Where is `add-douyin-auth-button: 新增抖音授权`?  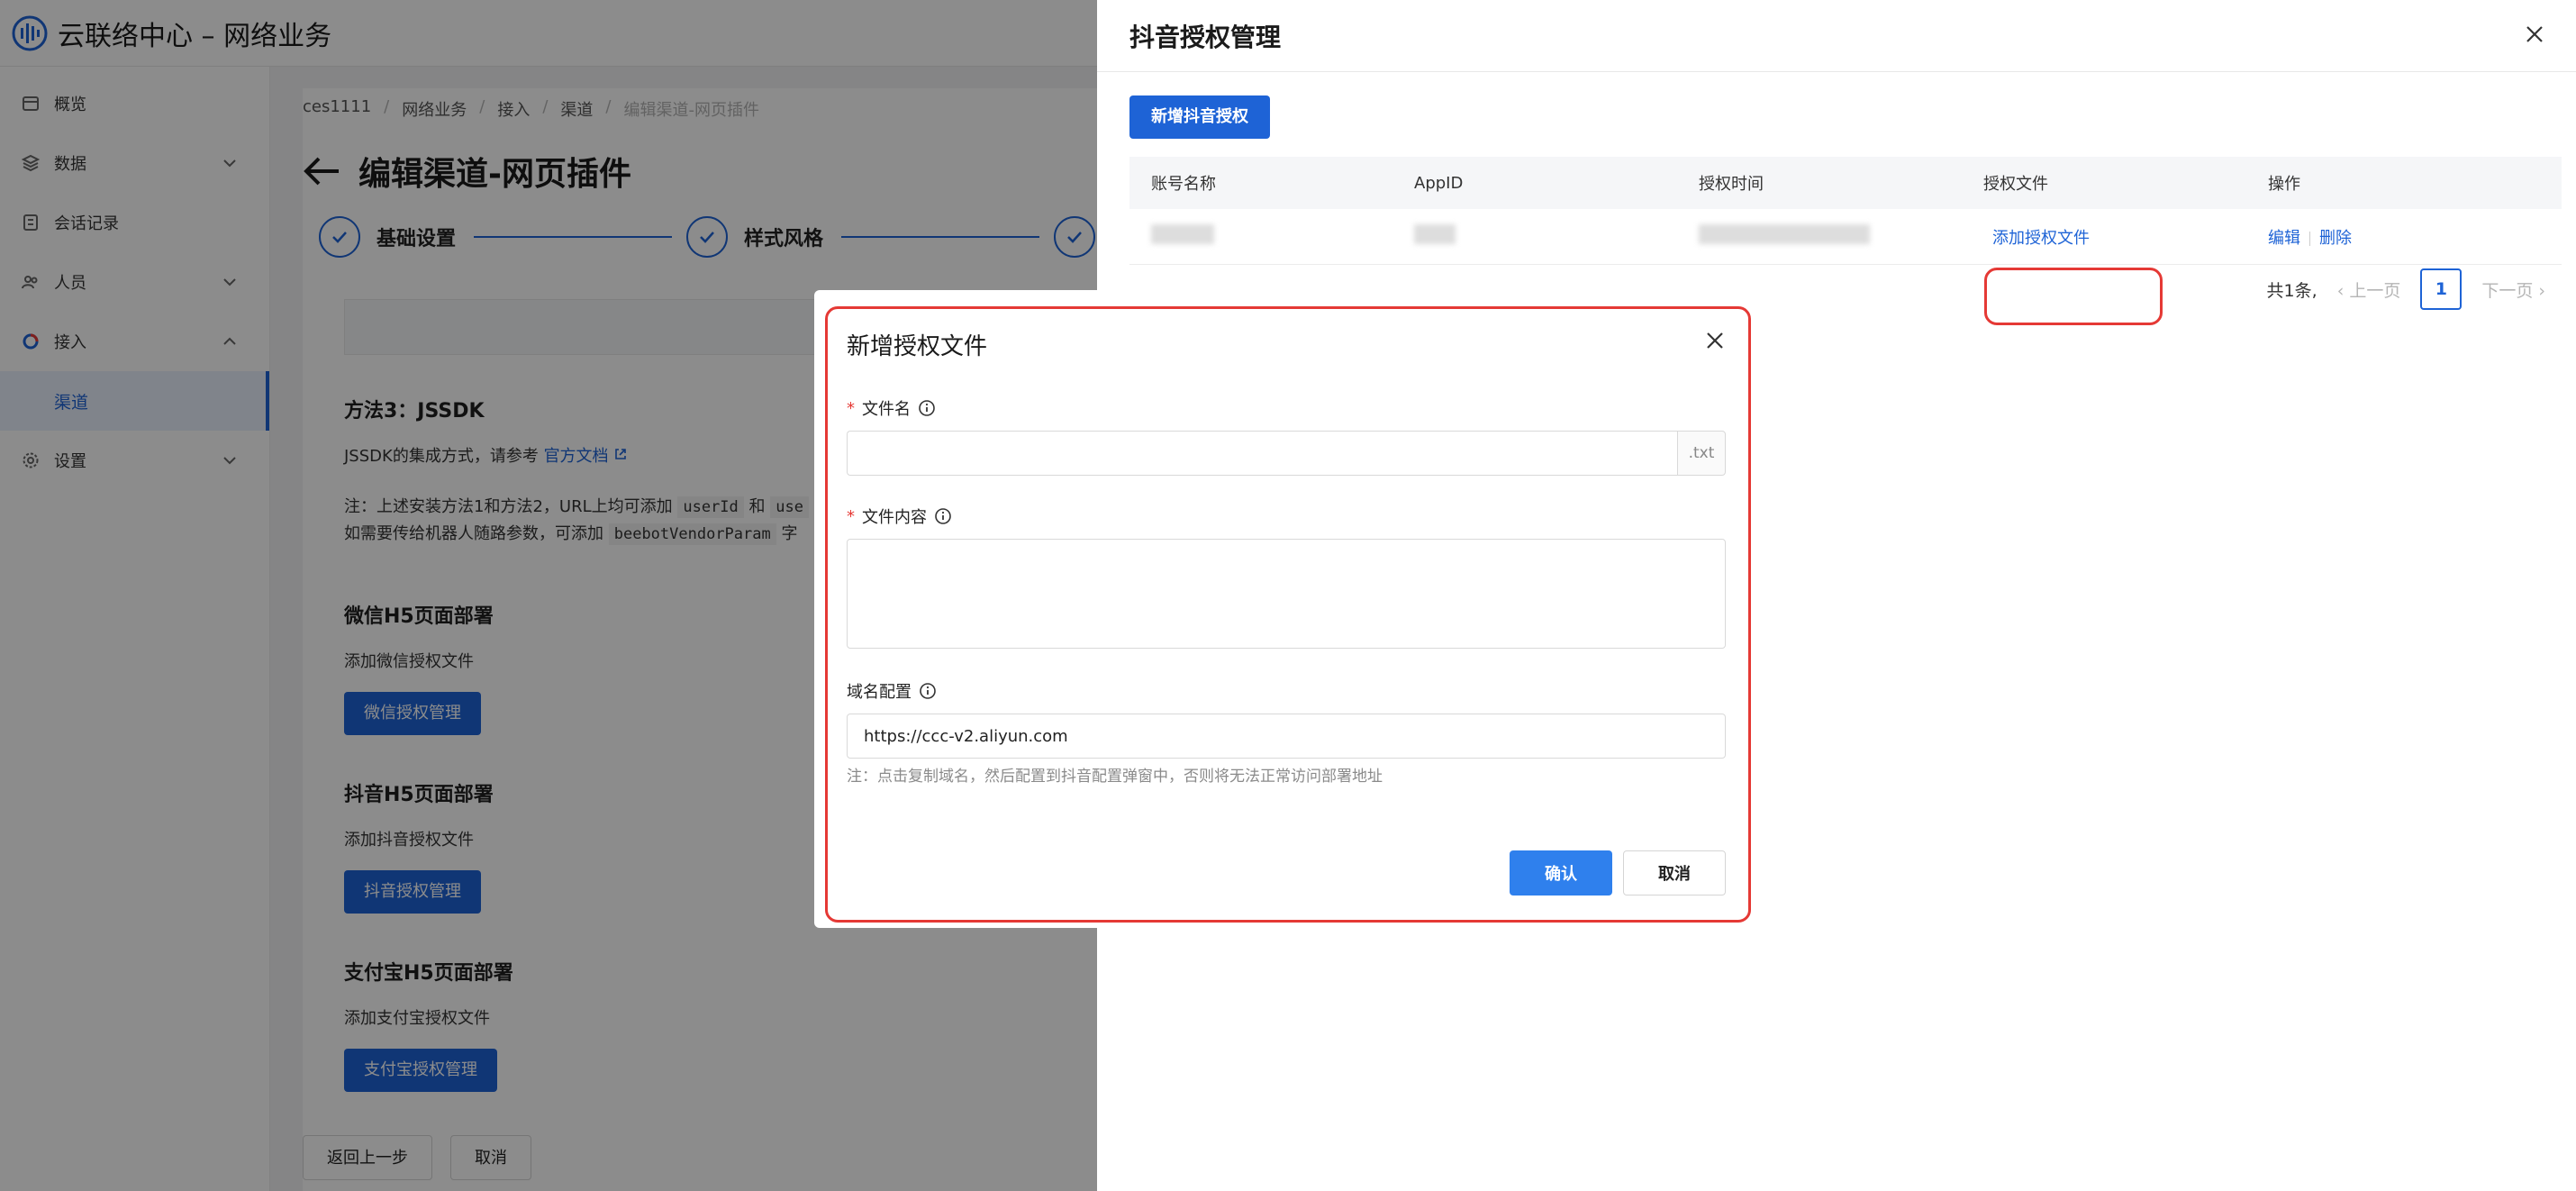
add-douyin-auth-button: 新增抖音授权 is located at coordinates (1199, 117).